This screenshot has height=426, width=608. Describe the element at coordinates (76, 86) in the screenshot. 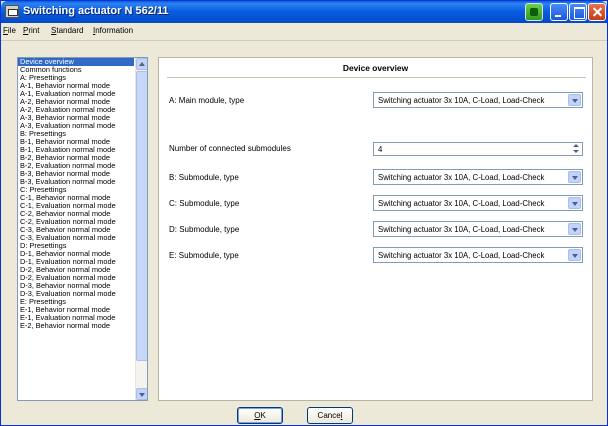

I see `list-item: A-1, Behavior normal mode` at that location.